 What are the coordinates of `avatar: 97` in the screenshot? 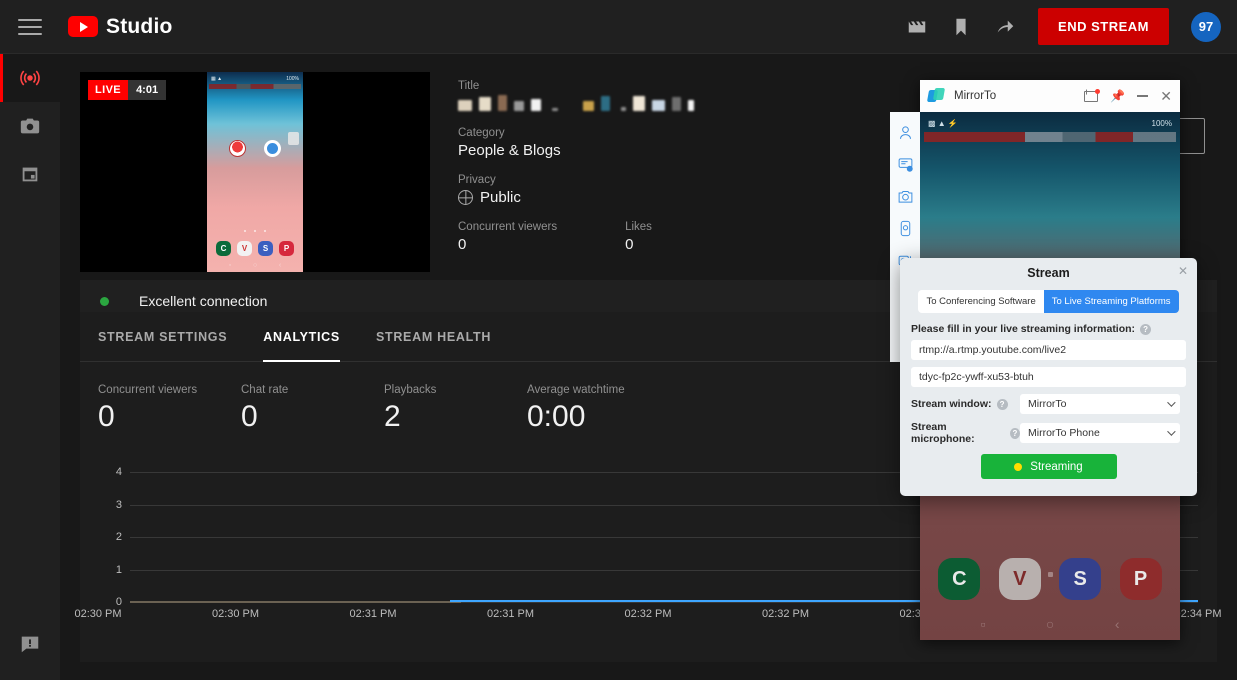 It's located at (1206, 26).